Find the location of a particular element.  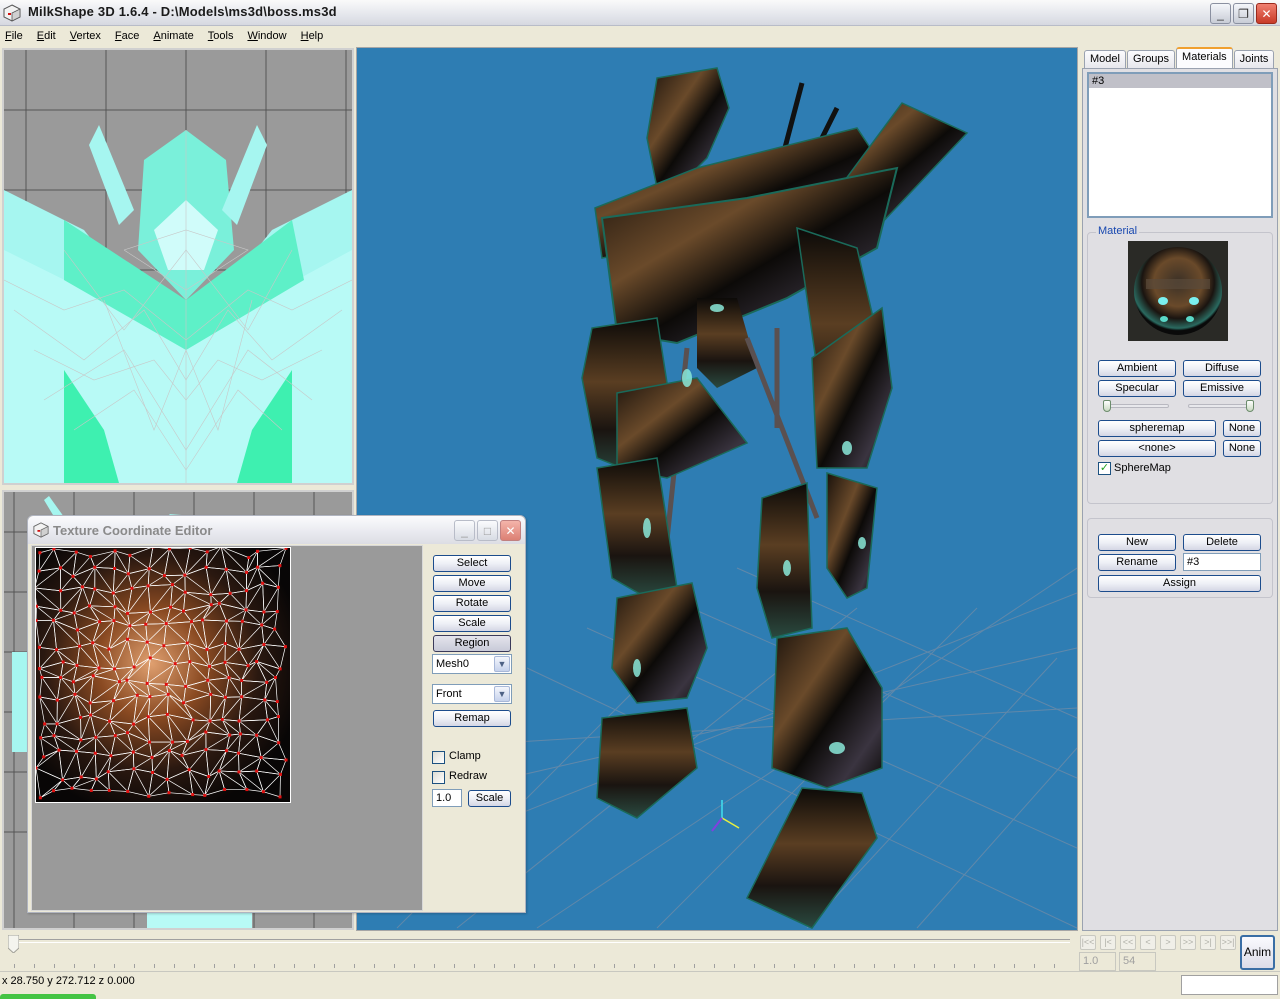

first-frame-button: |<< is located at coordinates (1088, 942).